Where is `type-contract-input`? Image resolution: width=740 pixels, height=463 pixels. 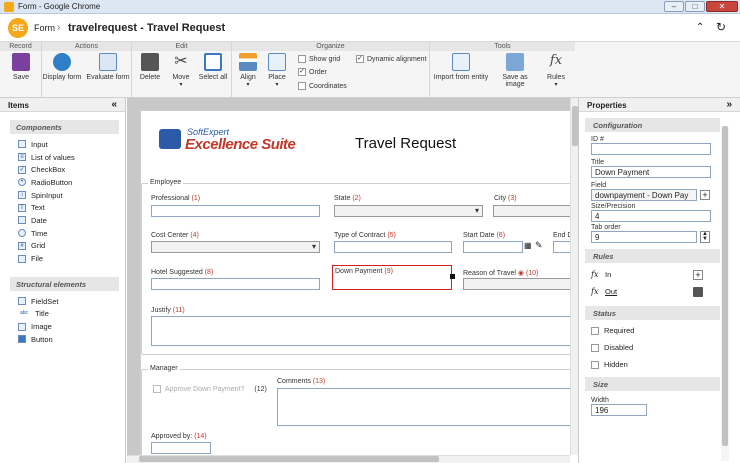 type-contract-input is located at coordinates (393, 247).